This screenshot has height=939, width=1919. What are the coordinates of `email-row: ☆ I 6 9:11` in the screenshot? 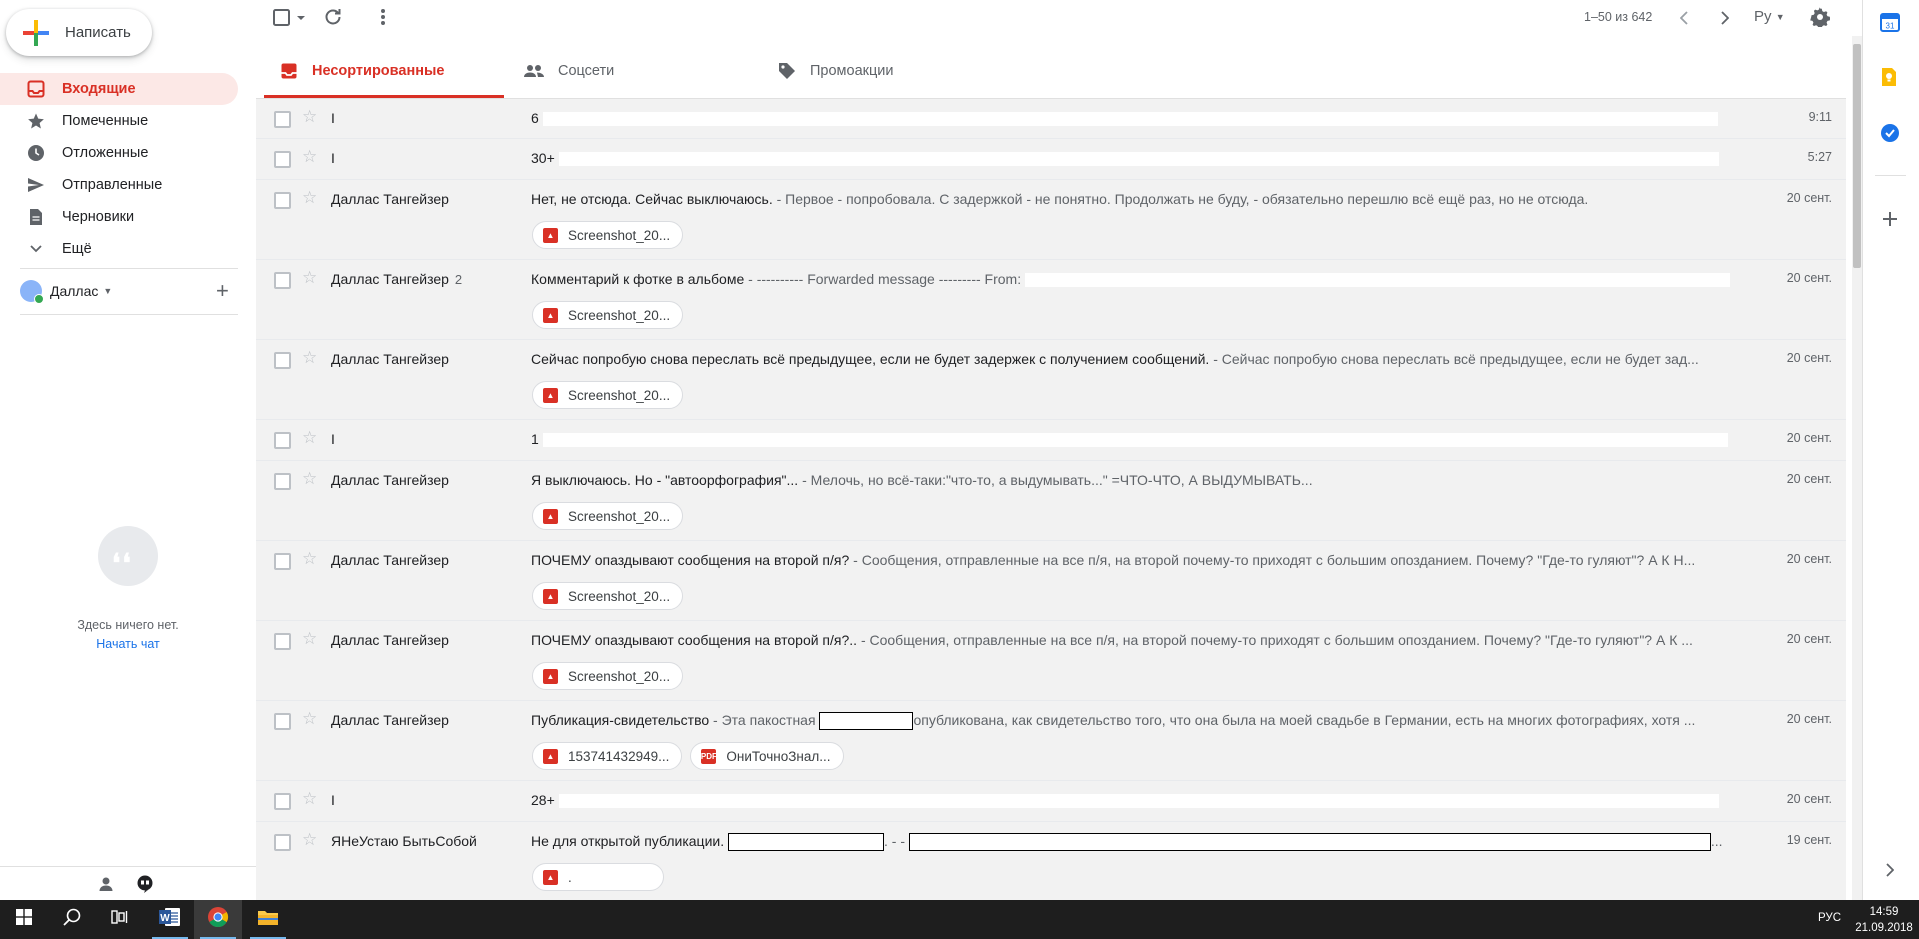 It's located at (1051, 119).